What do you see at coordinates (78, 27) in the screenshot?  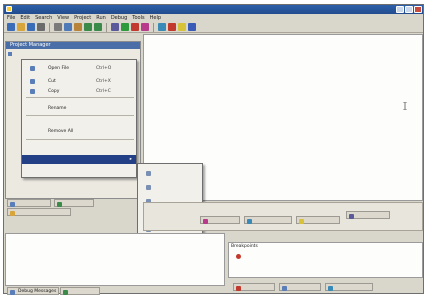 I see `paste-icon` at bounding box center [78, 27].